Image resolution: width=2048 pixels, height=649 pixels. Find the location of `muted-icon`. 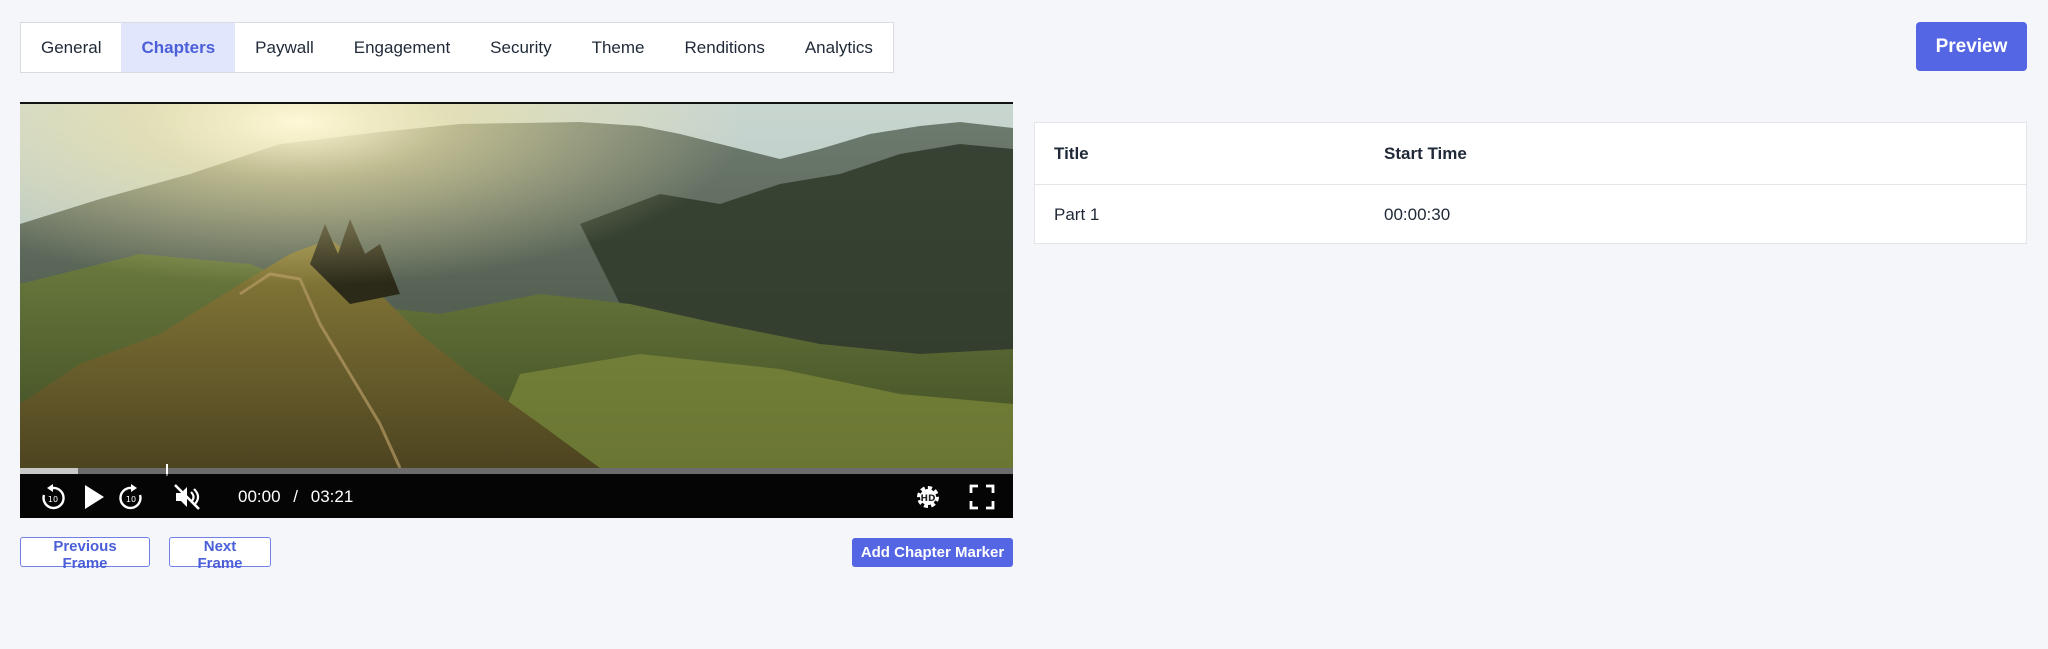

muted-icon is located at coordinates (187, 497).